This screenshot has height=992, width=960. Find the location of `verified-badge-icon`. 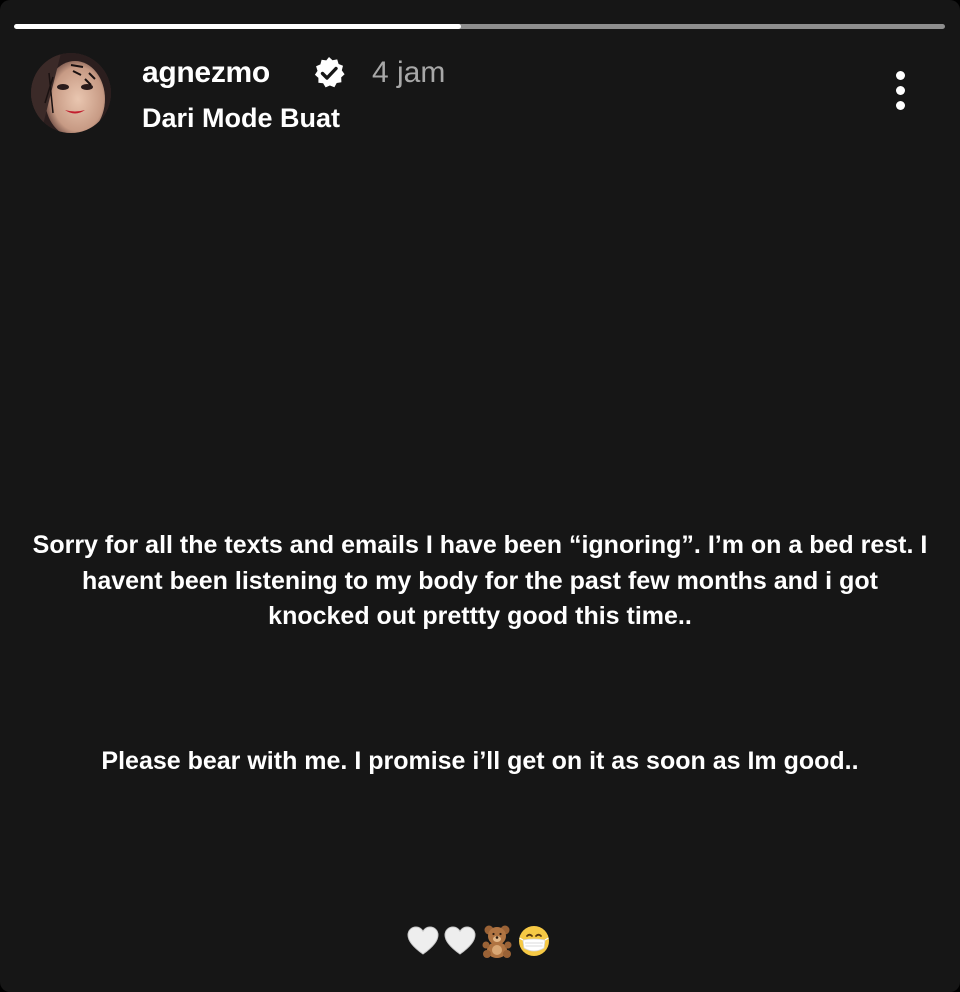

verified-badge-icon is located at coordinates (329, 72).